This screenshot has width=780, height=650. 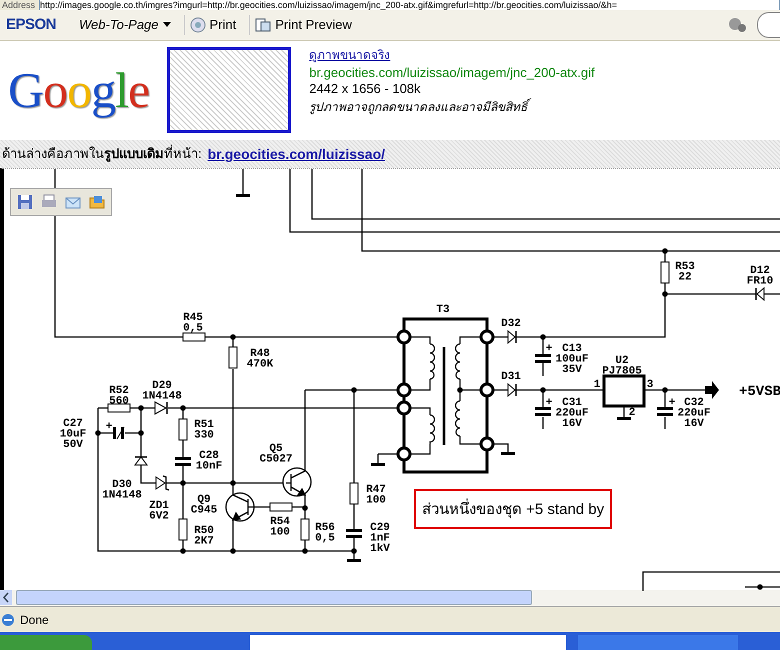 What do you see at coordinates (380, 538) in the screenshot?
I see `component-label: C29 1nF 1kV` at bounding box center [380, 538].